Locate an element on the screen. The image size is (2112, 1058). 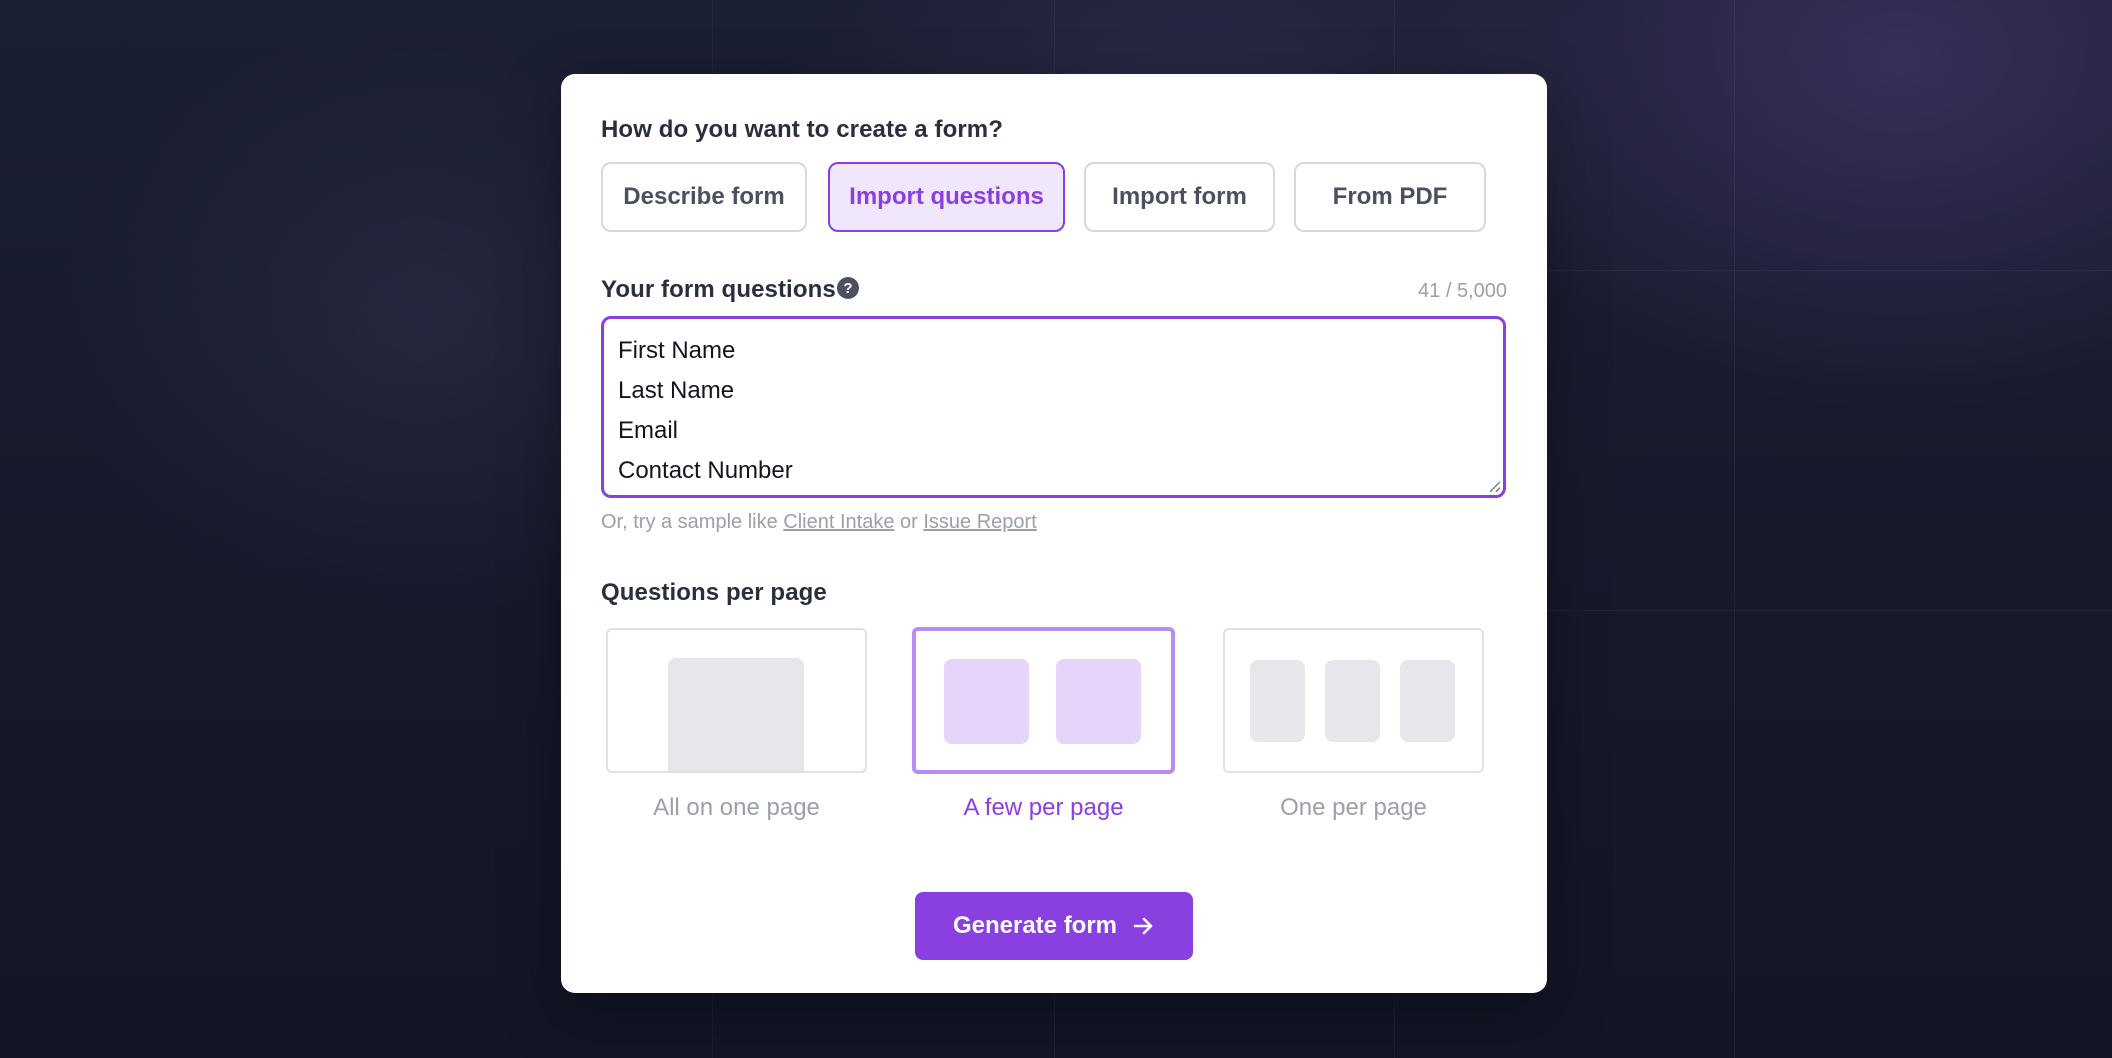
import-questions-button: Import questions is located at coordinates (946, 197).